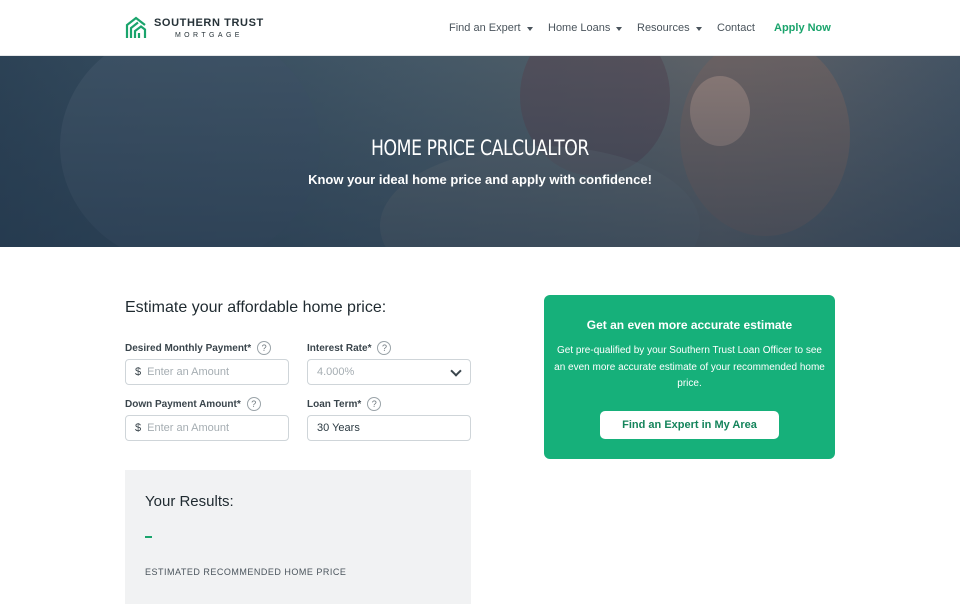 The image size is (960, 604). I want to click on apply-now-link: Apply Now, so click(802, 28).